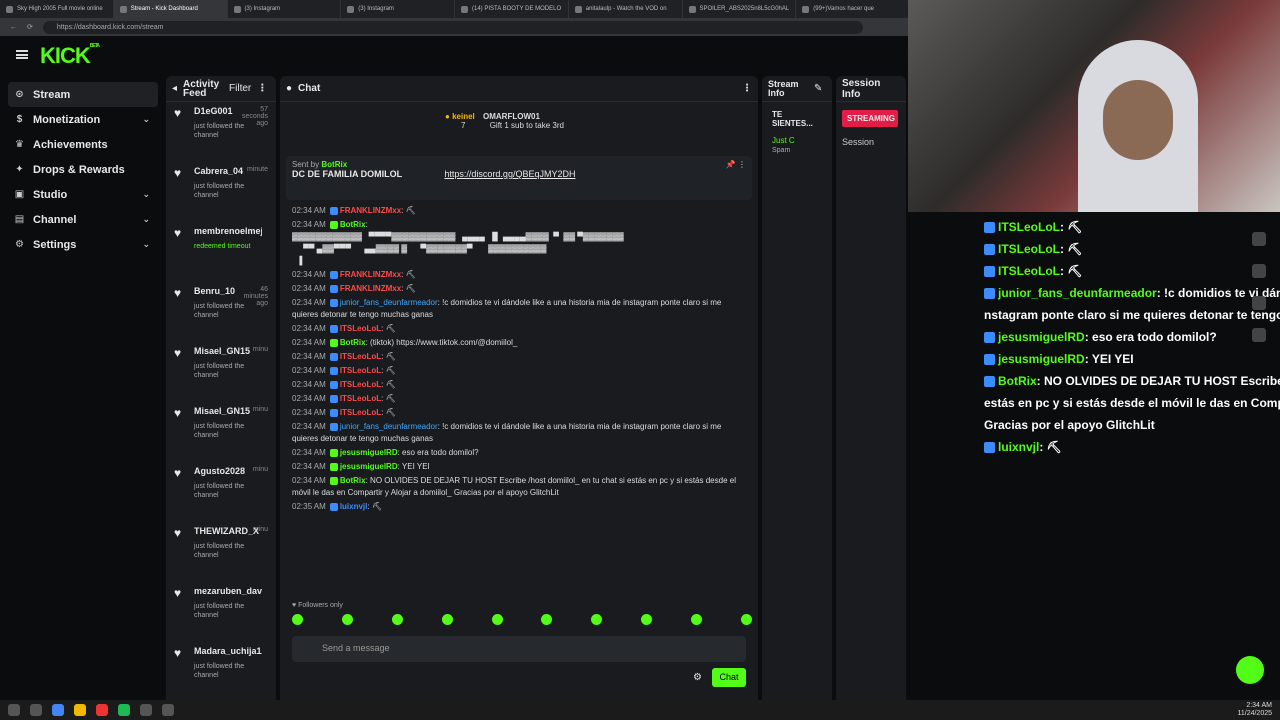 The image size is (1280, 720). I want to click on activity-time: minute, so click(257, 169).